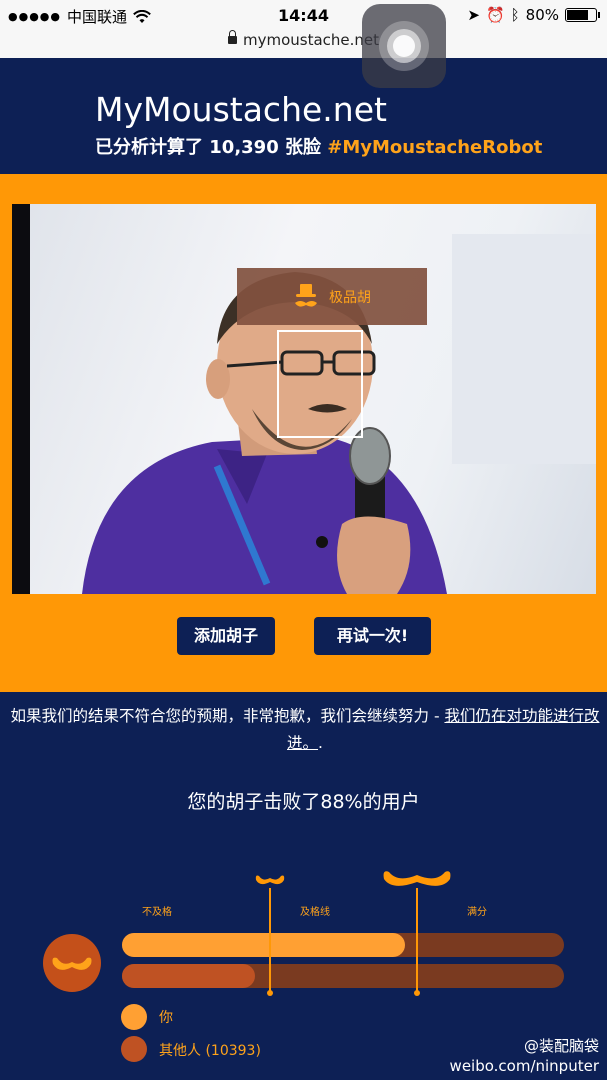 The width and height of the screenshot is (607, 1080). Describe the element at coordinates (270, 993) in the screenshot. I see `pass-line-dot` at that location.